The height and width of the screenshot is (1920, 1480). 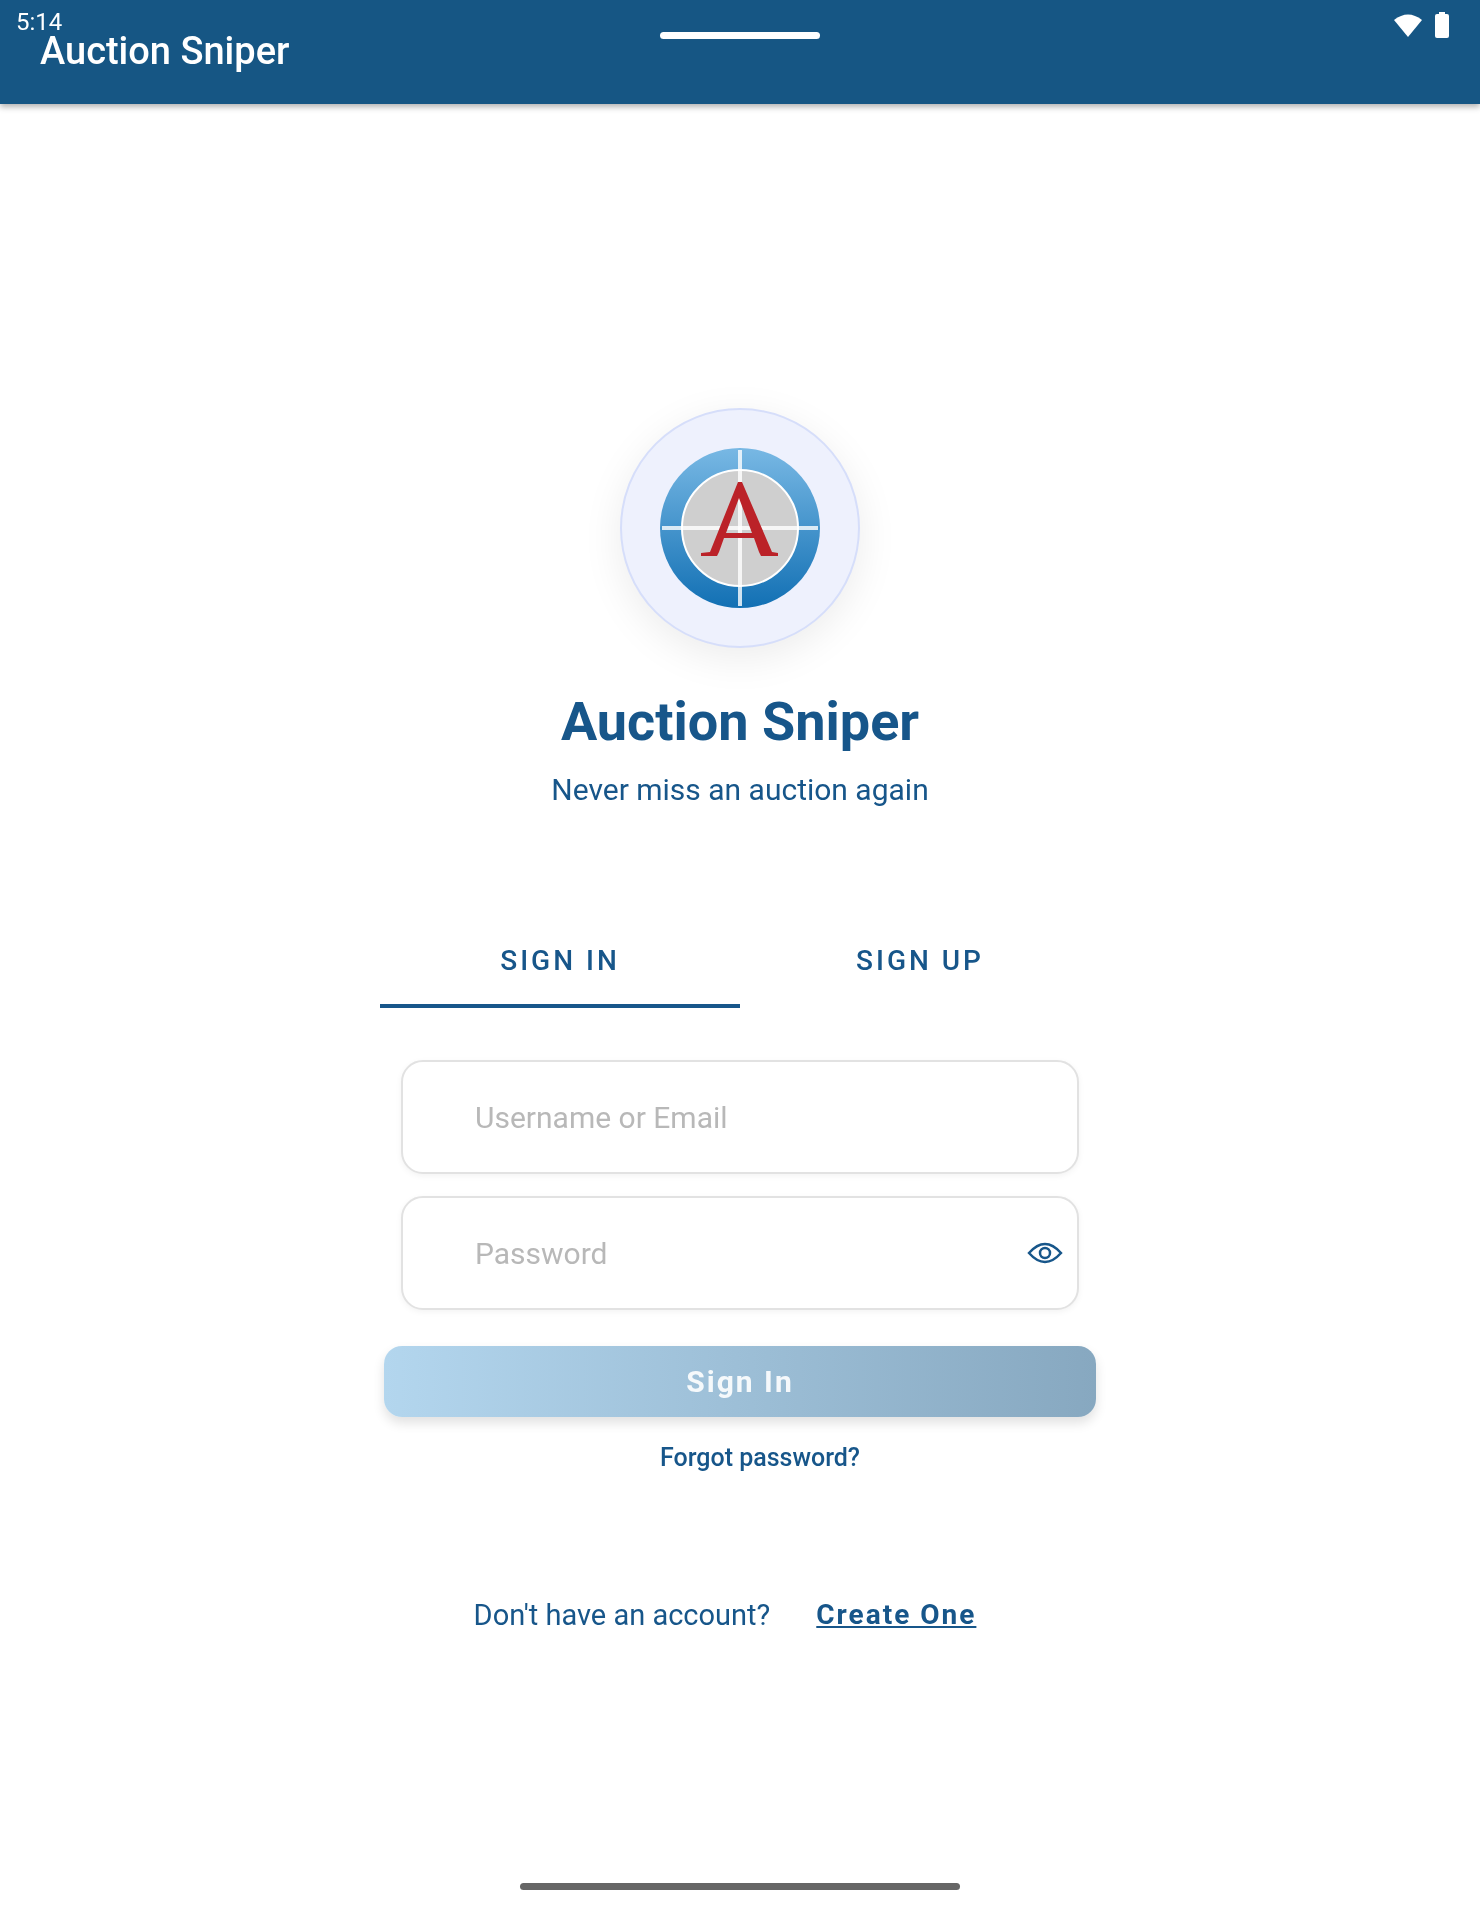 What do you see at coordinates (560, 963) in the screenshot?
I see `tab: SIGN IN` at bounding box center [560, 963].